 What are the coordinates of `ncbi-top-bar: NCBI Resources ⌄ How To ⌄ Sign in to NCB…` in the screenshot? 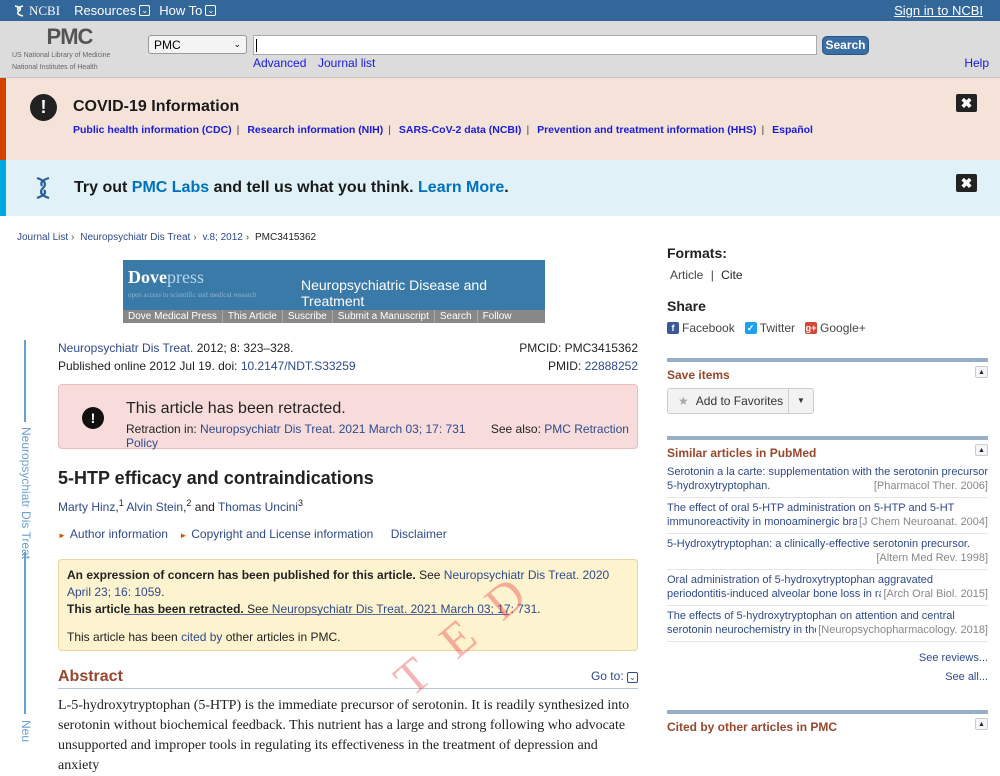 It's located at (500, 10).